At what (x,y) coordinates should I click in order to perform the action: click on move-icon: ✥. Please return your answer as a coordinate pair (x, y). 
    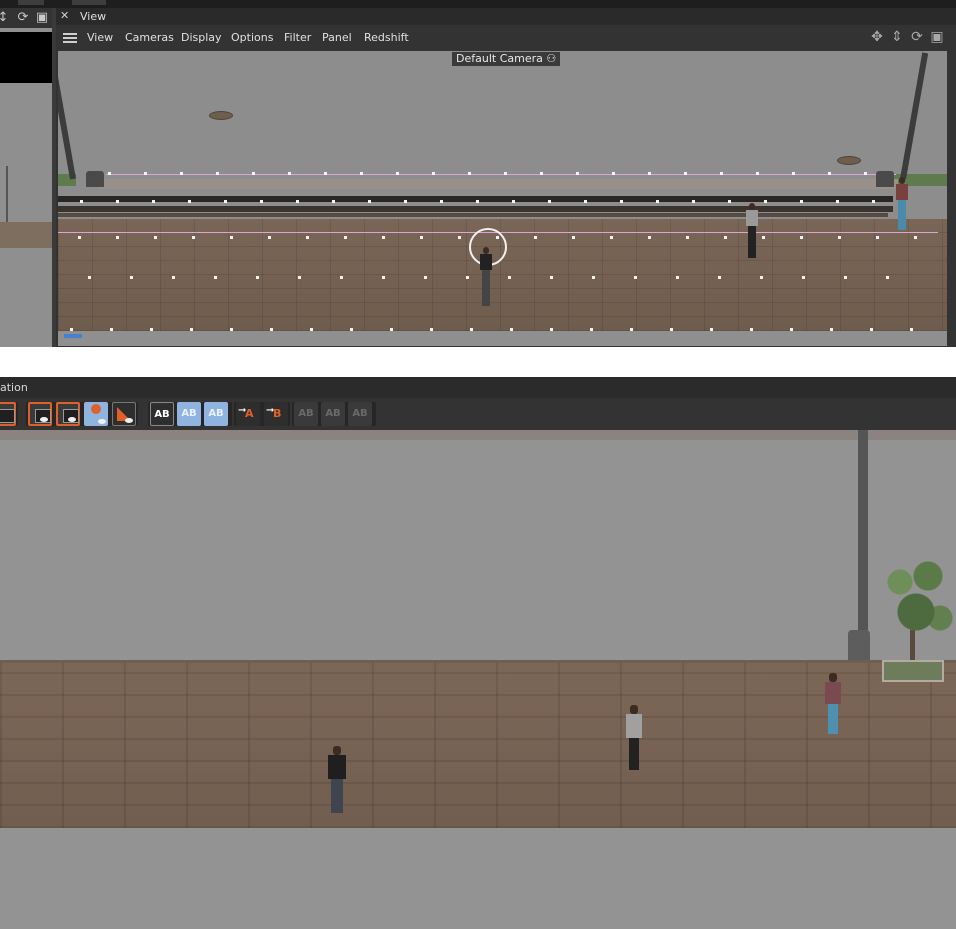
    Looking at the image, I should click on (877, 37).